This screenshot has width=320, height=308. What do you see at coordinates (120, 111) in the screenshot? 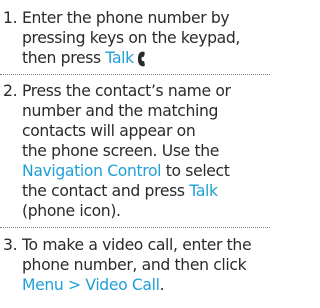
I see `step-2-text-2: number and the matching` at bounding box center [120, 111].